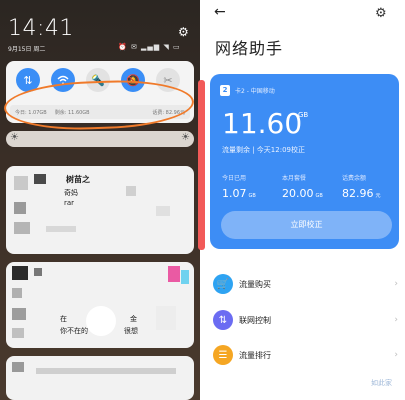 Image resolution: width=405 pixels, height=400 pixels. What do you see at coordinates (305, 320) in the screenshot?
I see `menu-item-network-control: ⇅ 联网控制 ›` at bounding box center [305, 320].